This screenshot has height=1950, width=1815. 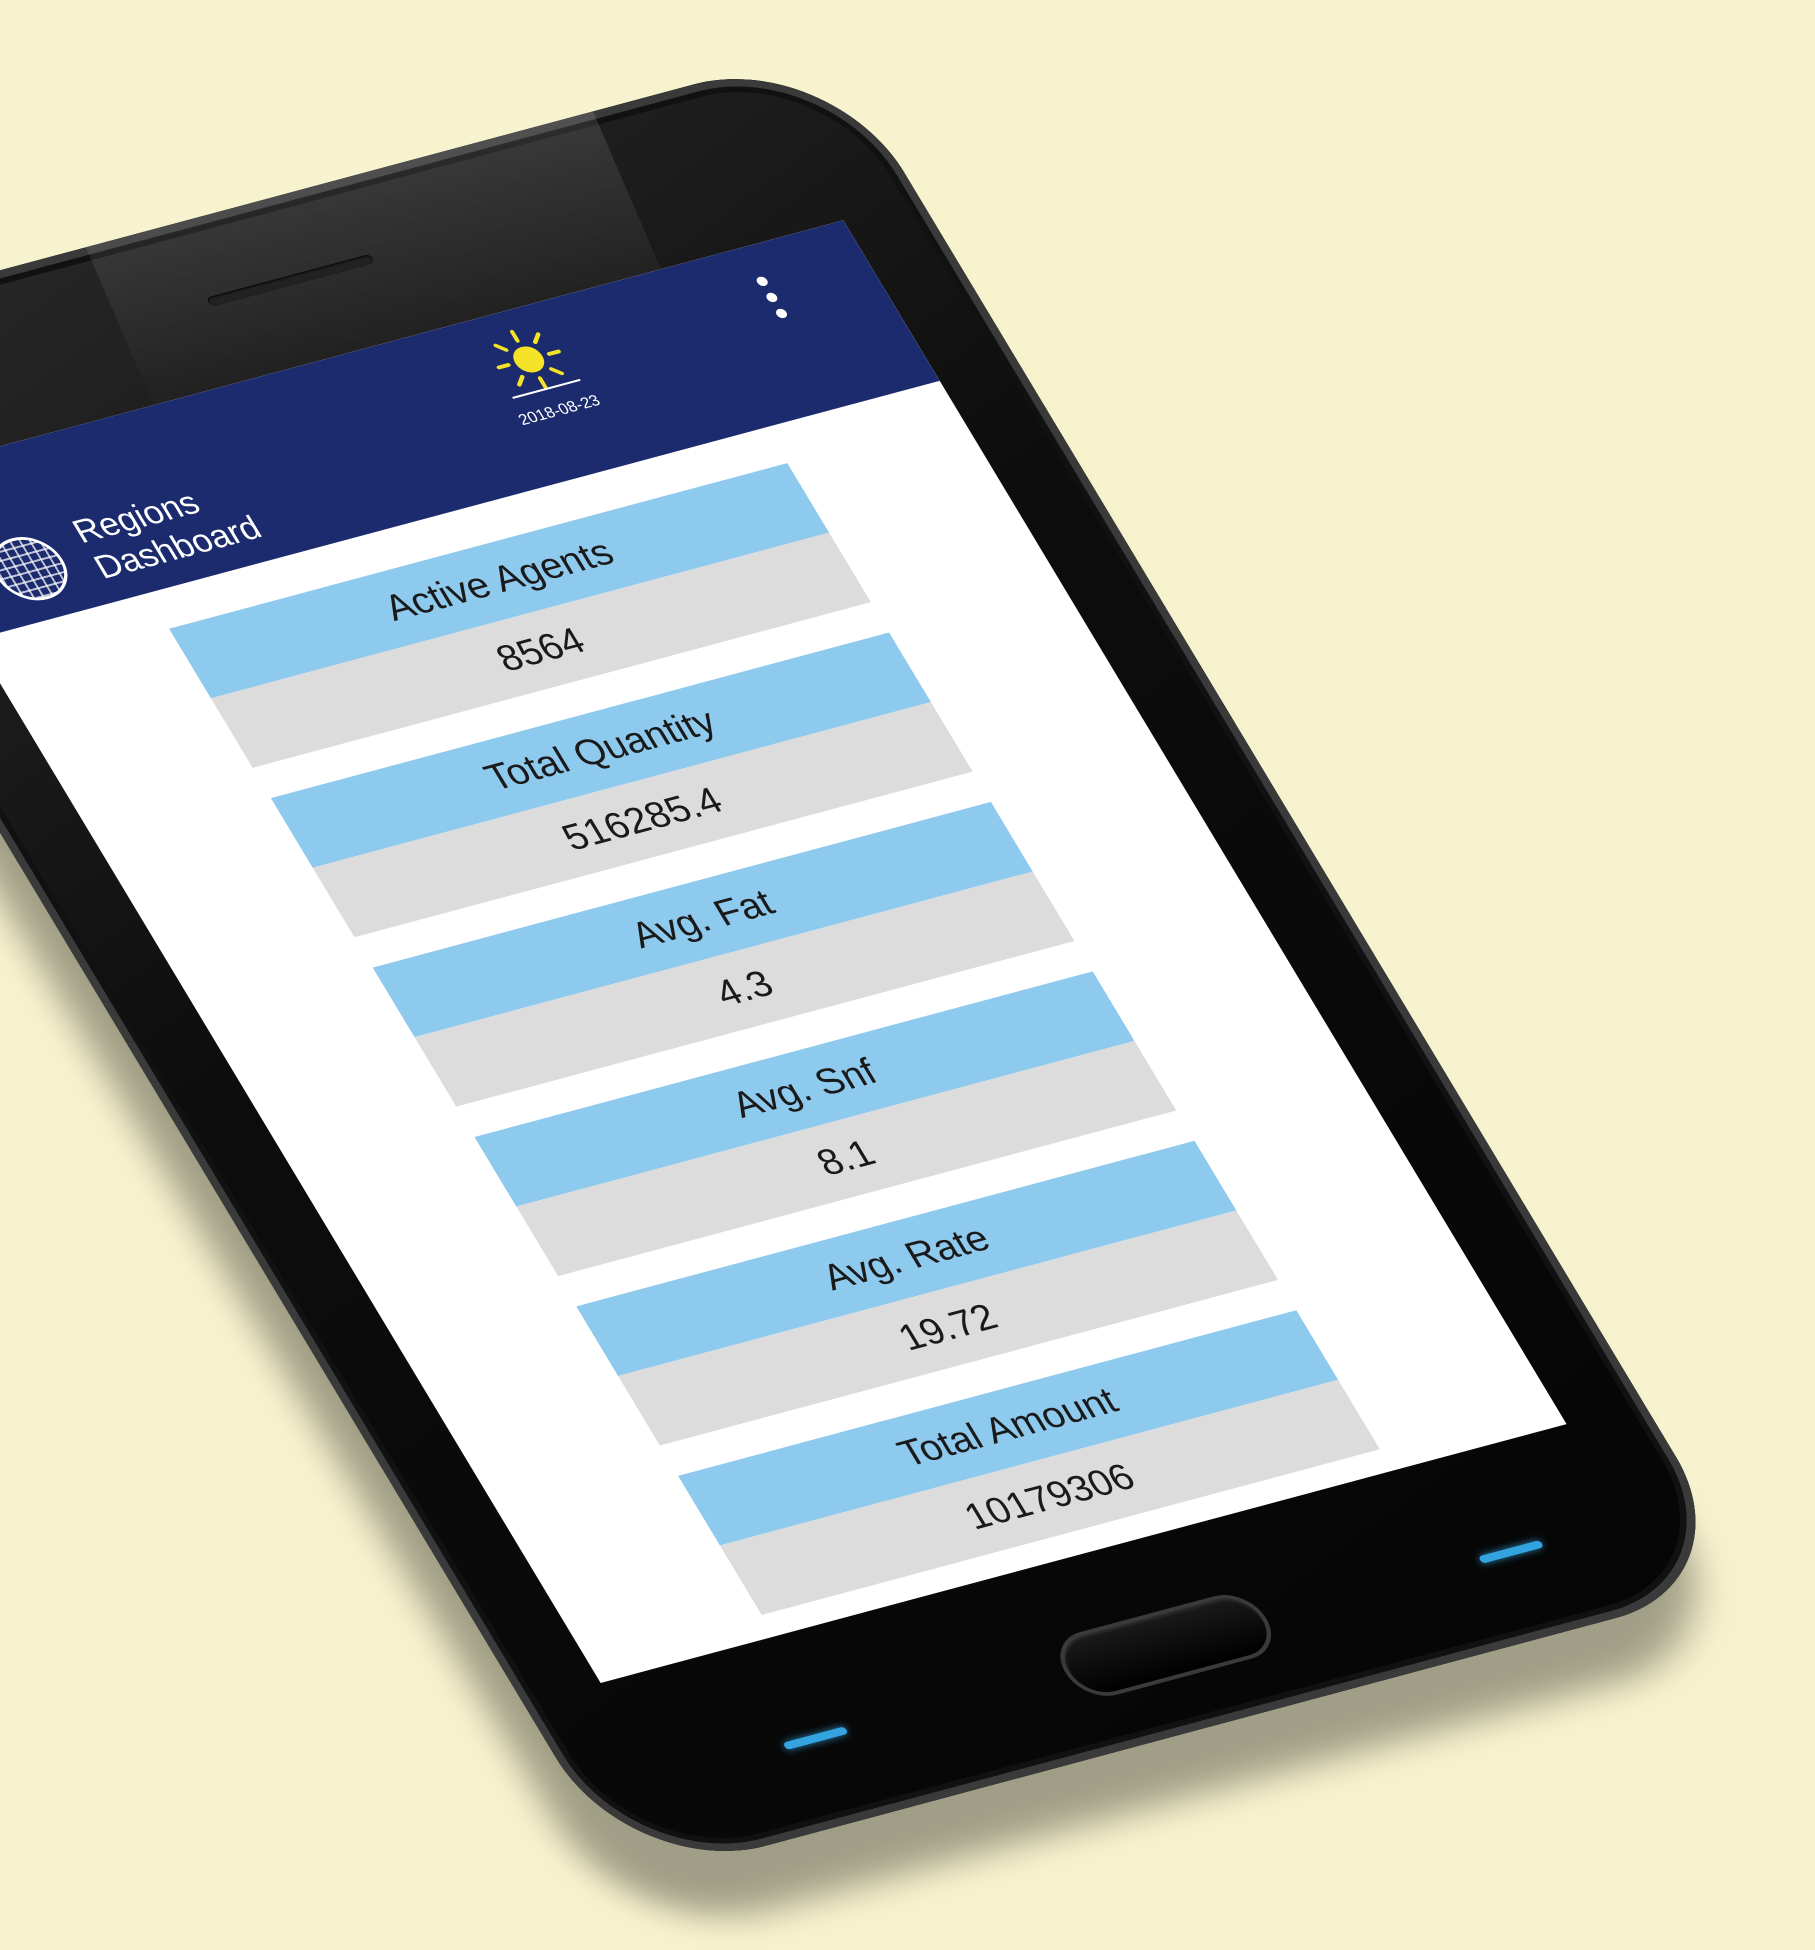 I want to click on globe-logo-icon, so click(x=40, y=568).